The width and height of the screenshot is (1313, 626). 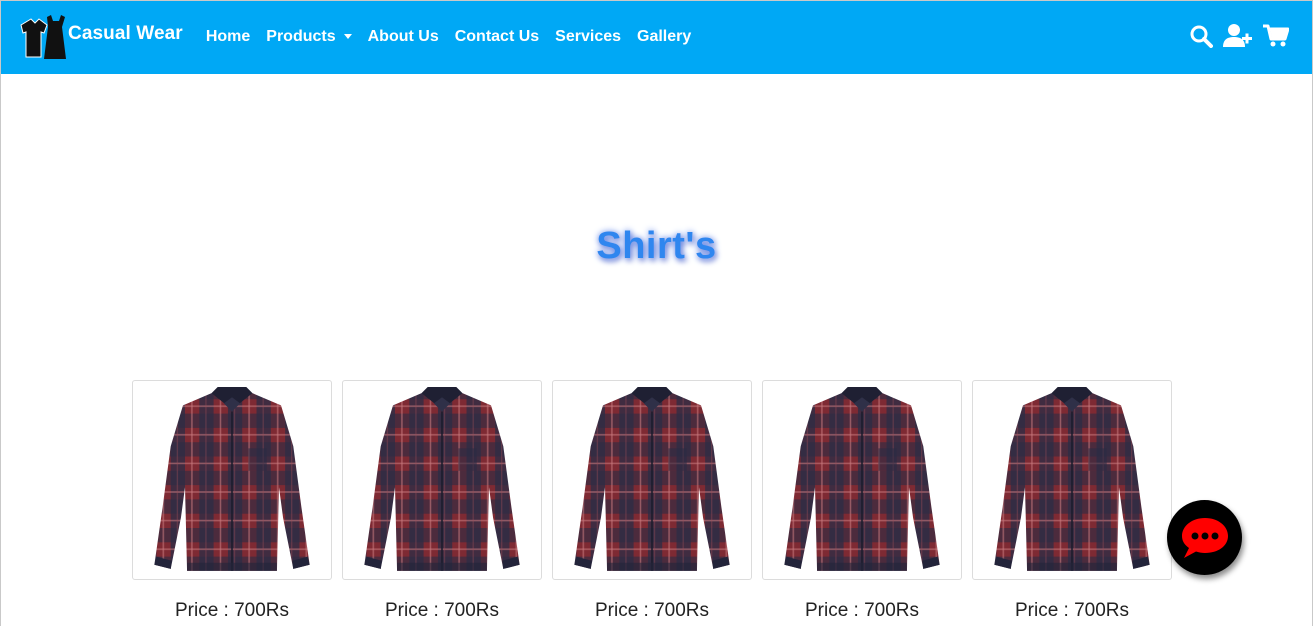 I want to click on nav-services: Services, so click(x=588, y=37).